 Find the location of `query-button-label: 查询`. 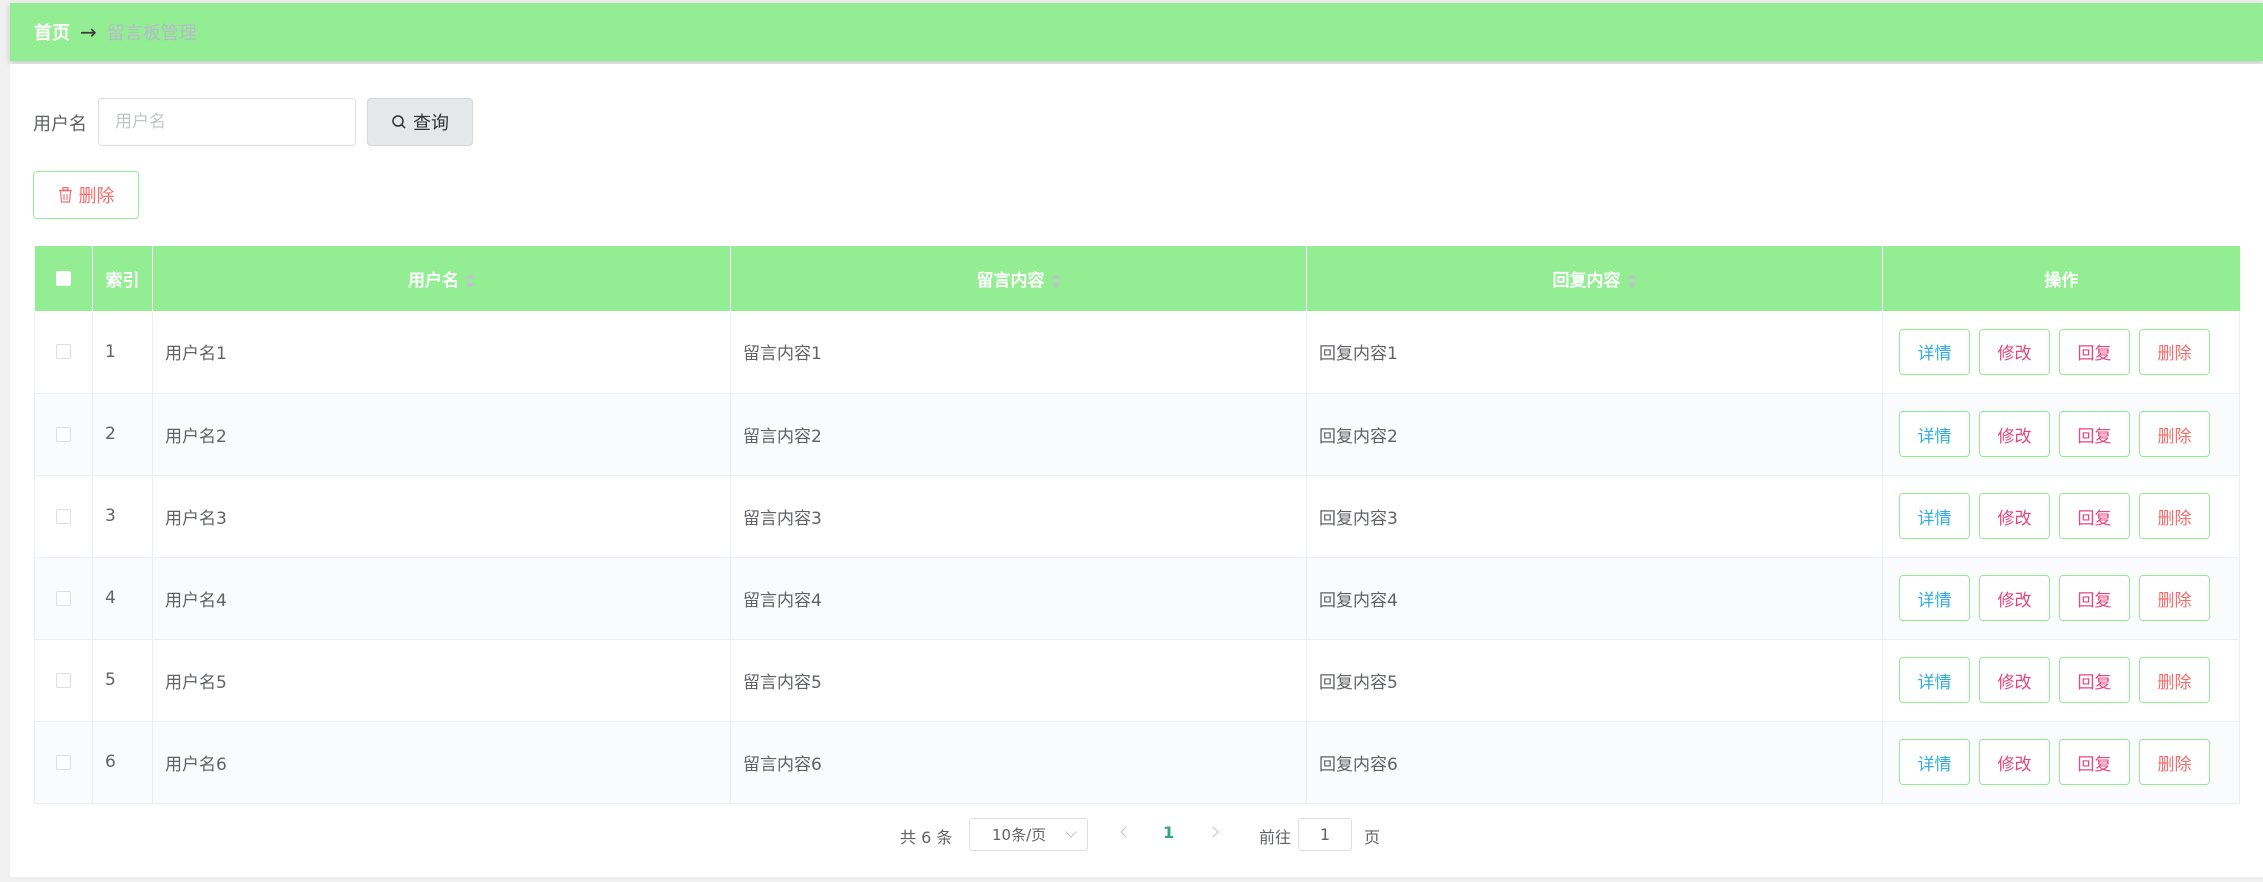

query-button-label: 查询 is located at coordinates (431, 123).